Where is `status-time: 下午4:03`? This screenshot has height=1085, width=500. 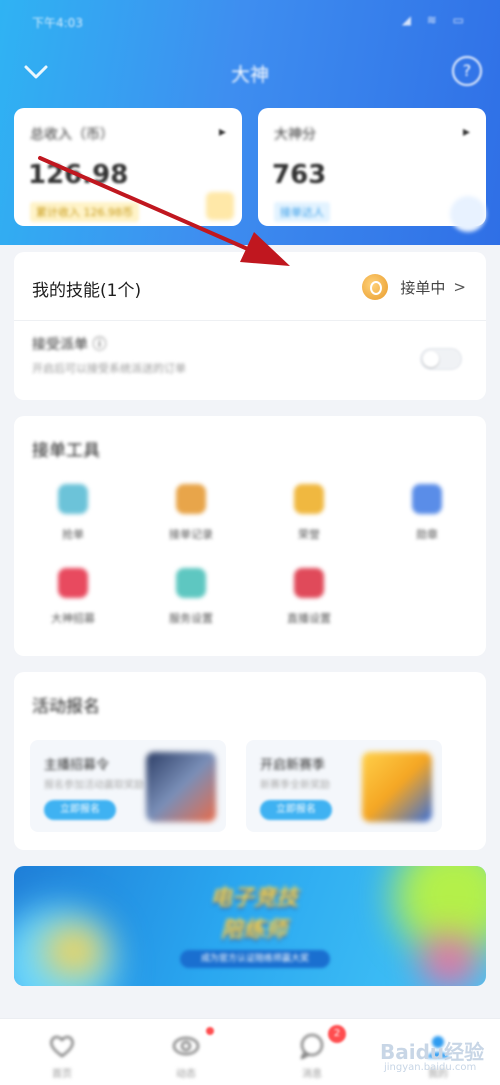
status-time: 下午4:03 is located at coordinates (57, 23).